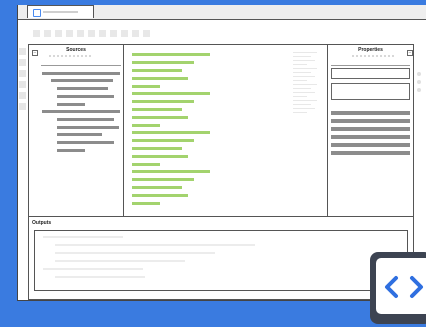 This screenshot has height=327, width=426. I want to click on property-field, so click(370, 73).